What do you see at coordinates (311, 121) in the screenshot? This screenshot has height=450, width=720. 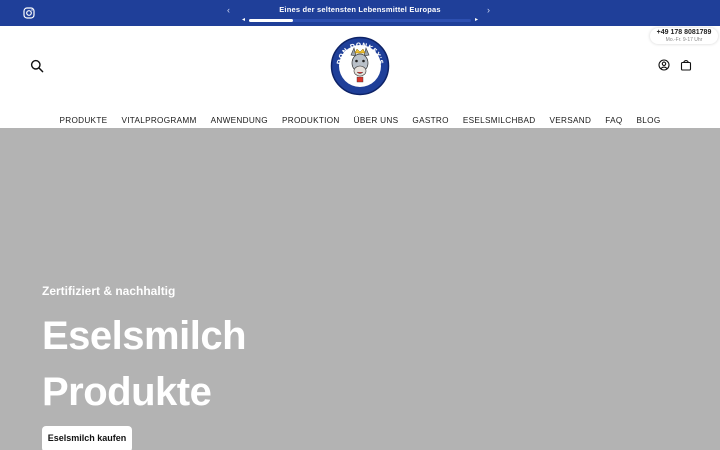 I see `nav-item-produktion: PRODUKTION` at bounding box center [311, 121].